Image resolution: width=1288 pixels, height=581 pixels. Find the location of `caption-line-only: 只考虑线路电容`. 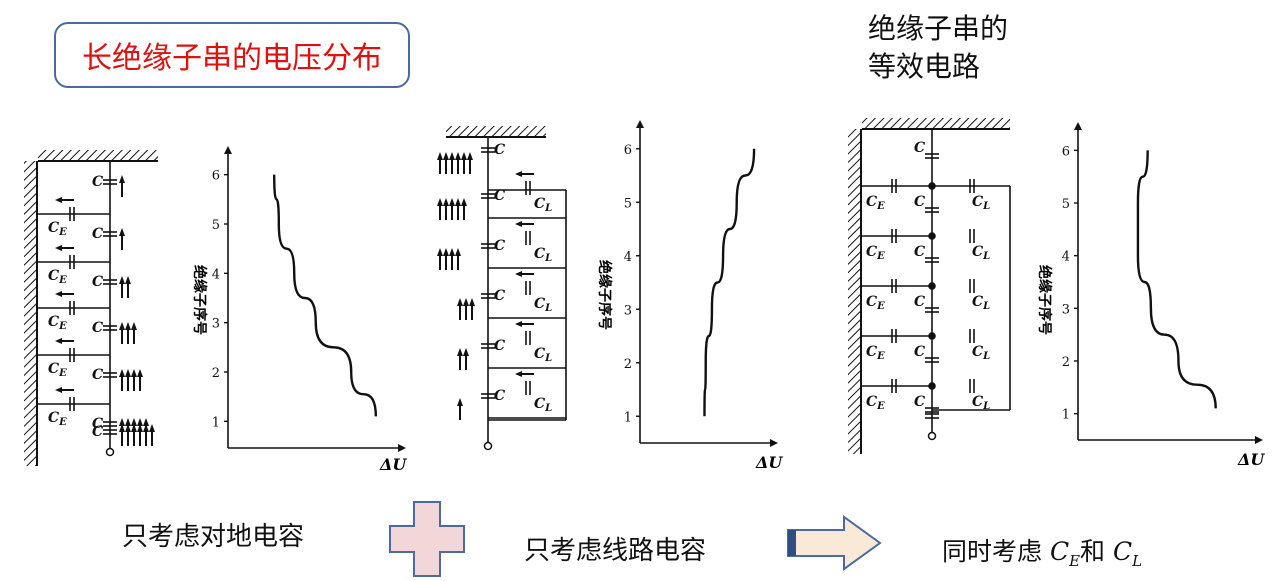

caption-line-only: 只考虑线路电容 is located at coordinates (615, 551).